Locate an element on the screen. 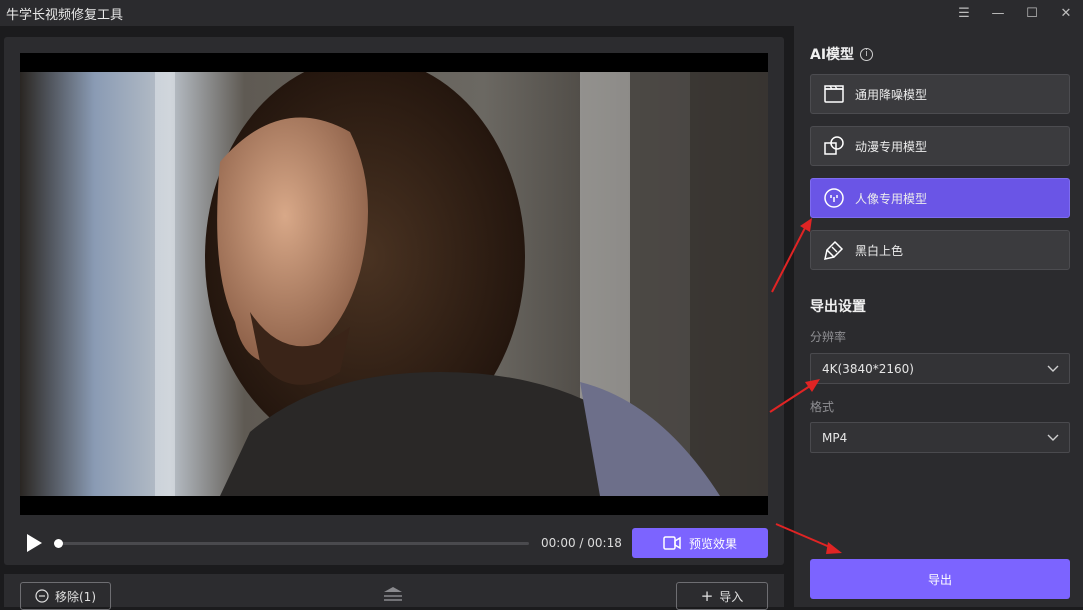 The height and width of the screenshot is (610, 1083). info-icon: i is located at coordinates (867, 54).